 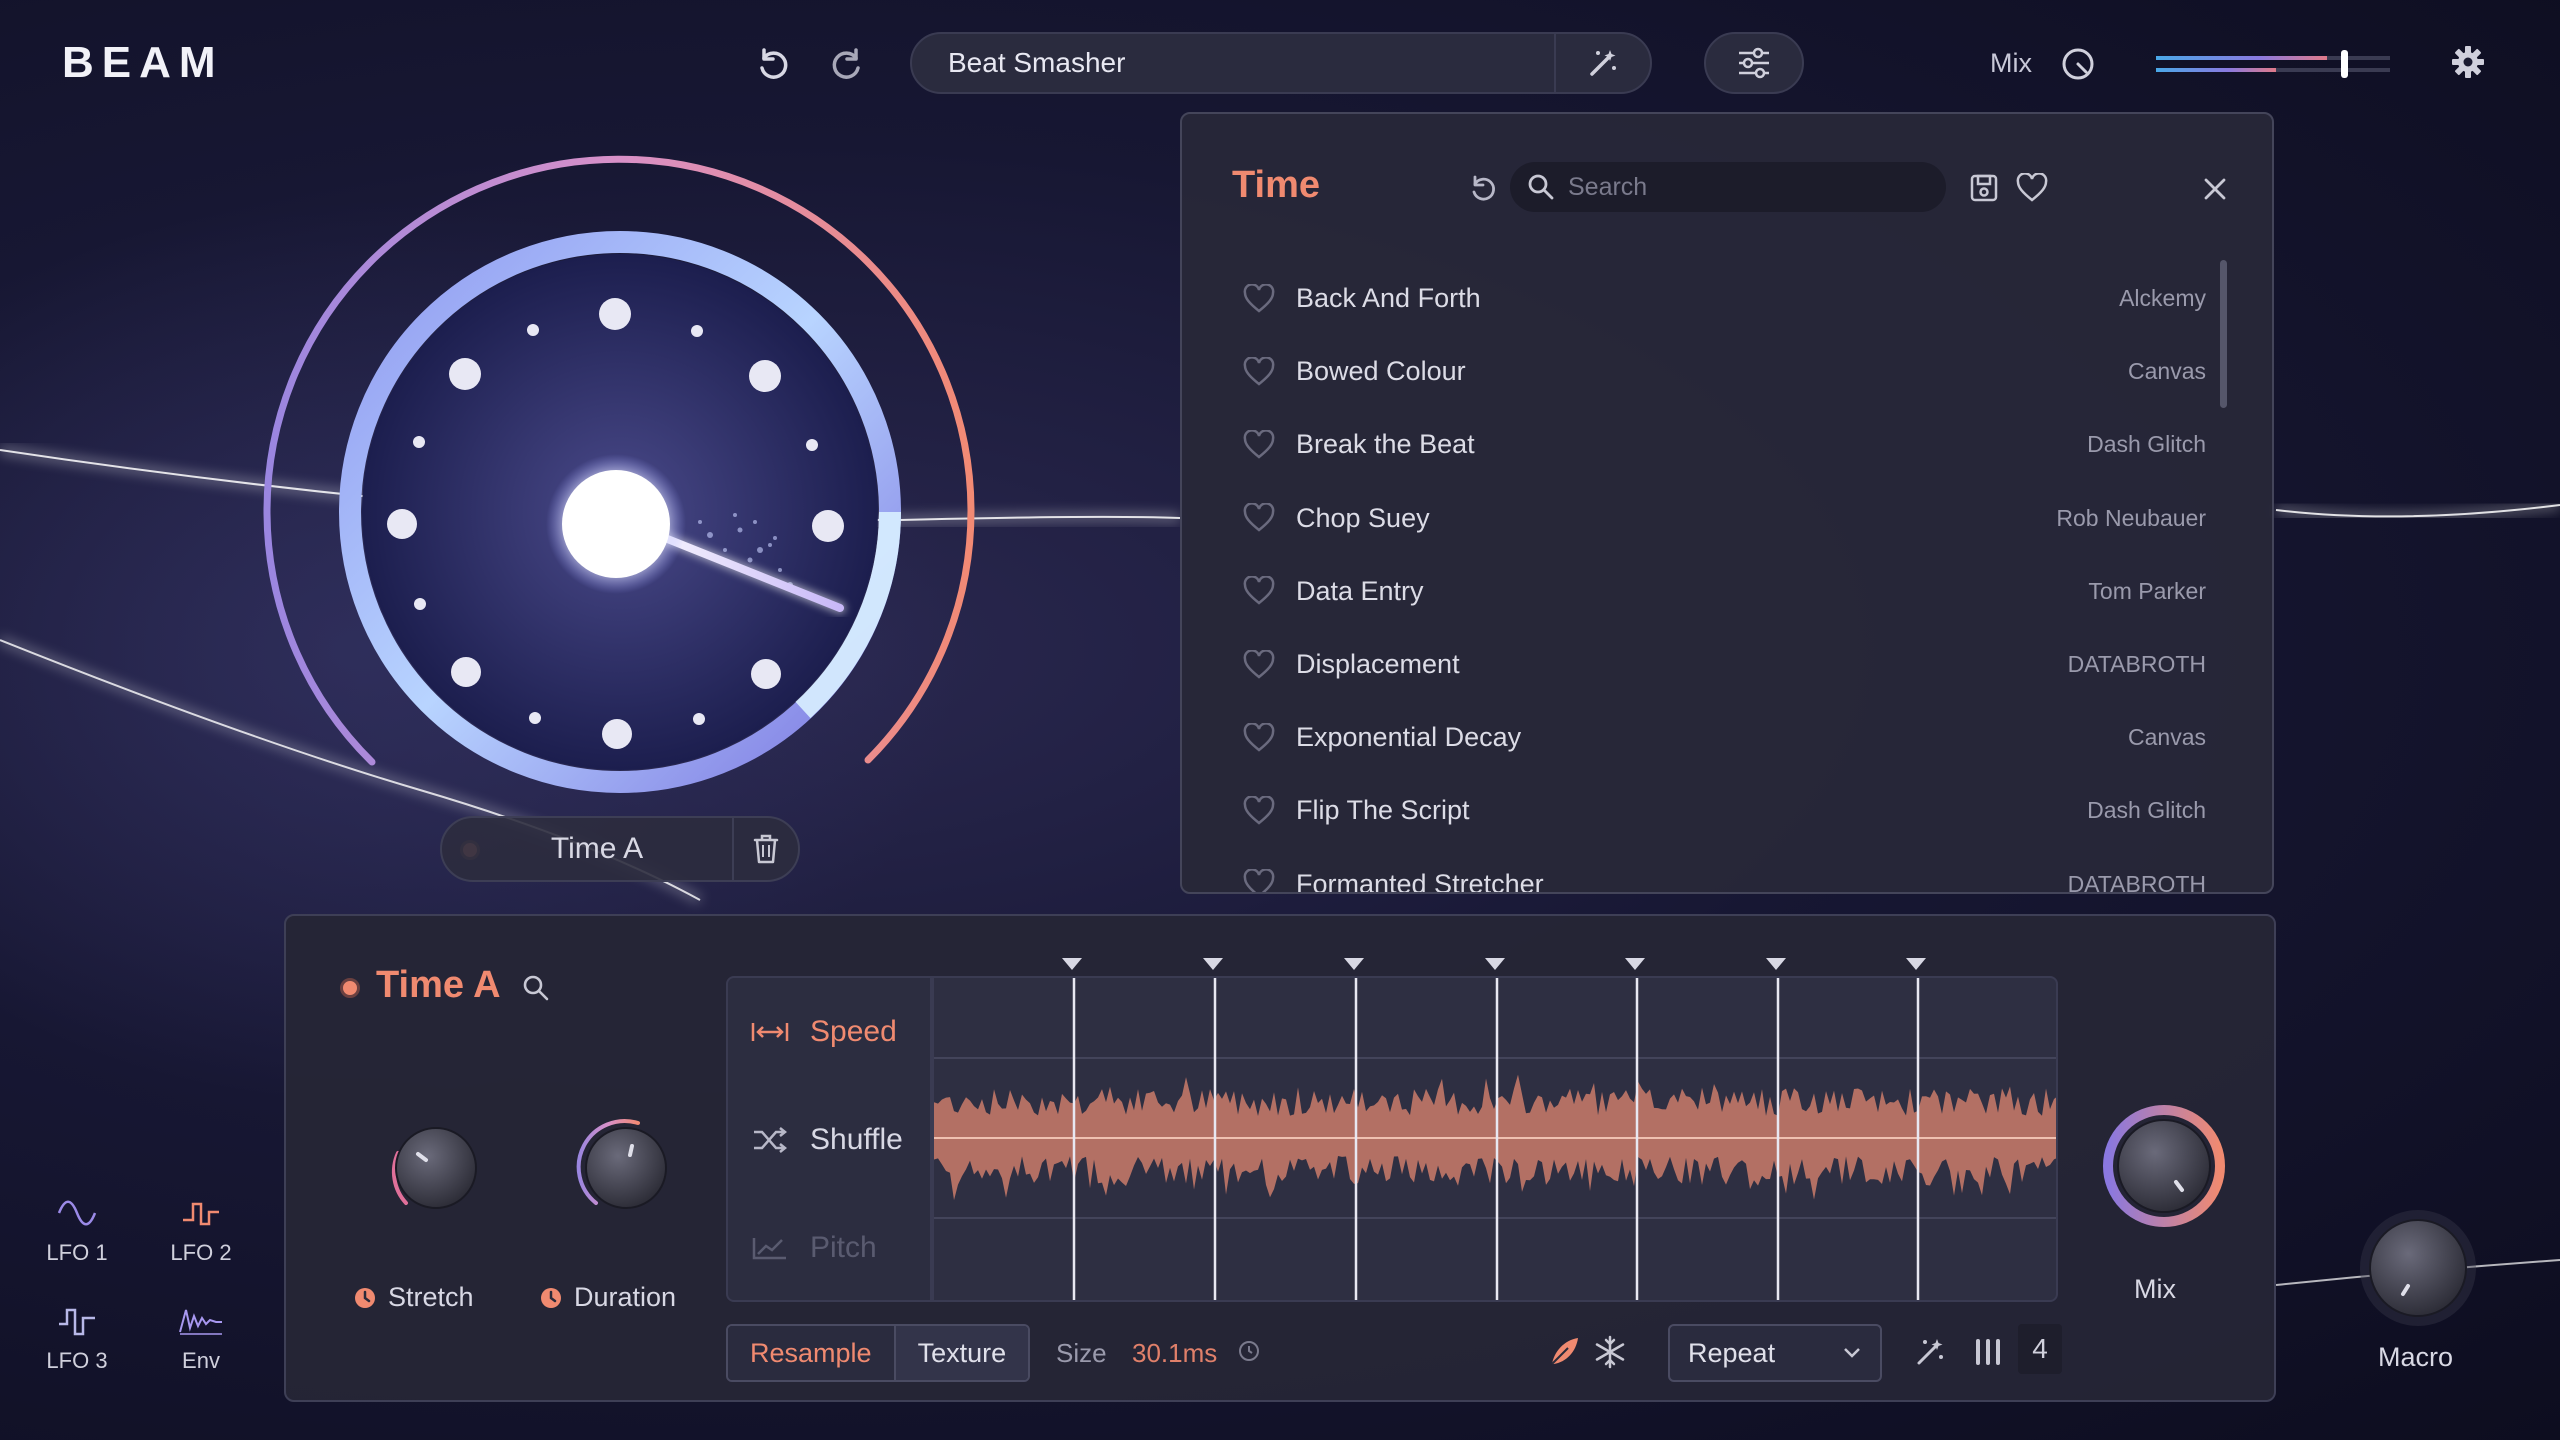 I want to click on envelope: Env, so click(x=201, y=1339).